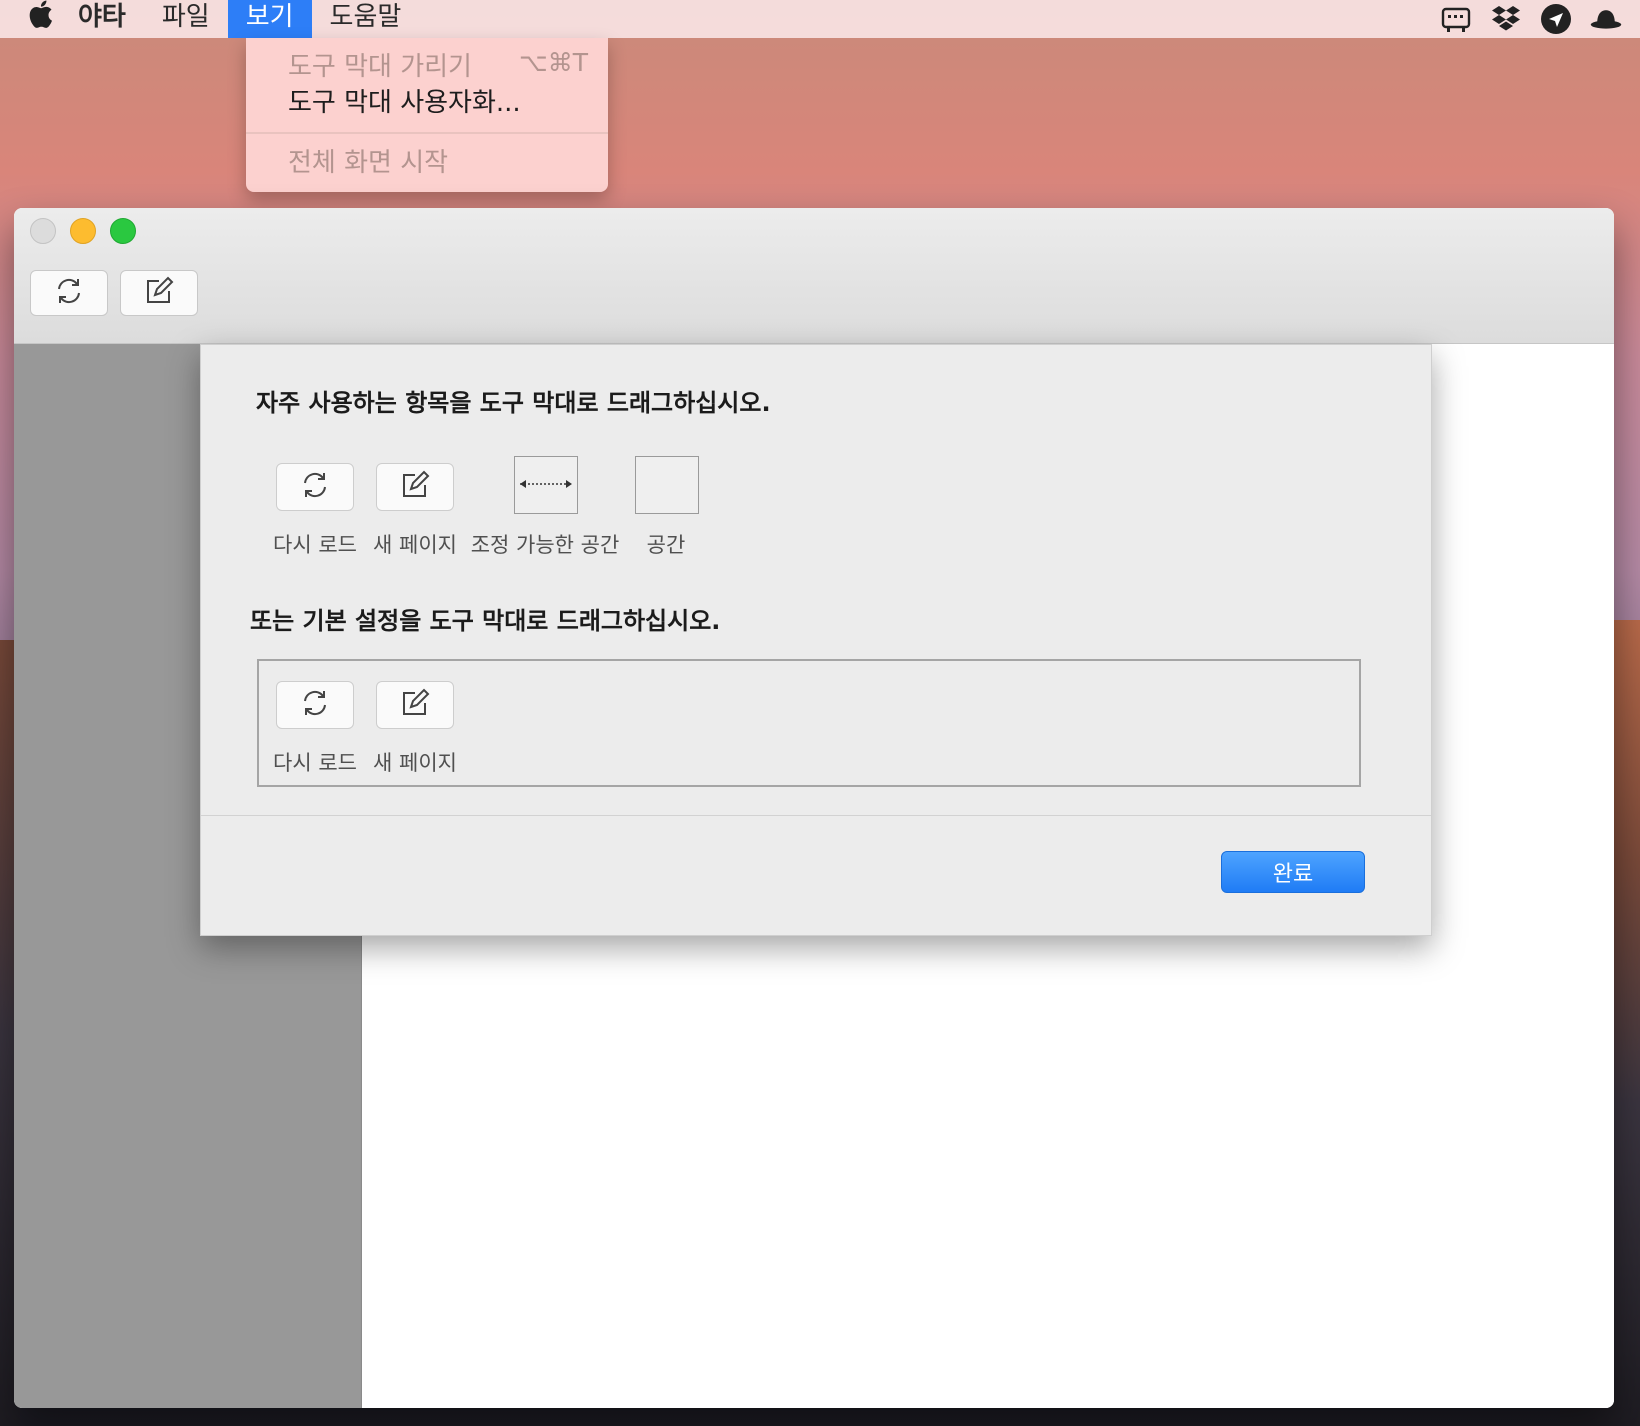 The height and width of the screenshot is (1426, 1640). Describe the element at coordinates (513, 403) in the screenshot. I see `items-heading: 자주 사용하는 항목을 도구 막대로 드래그하십시오.` at that location.